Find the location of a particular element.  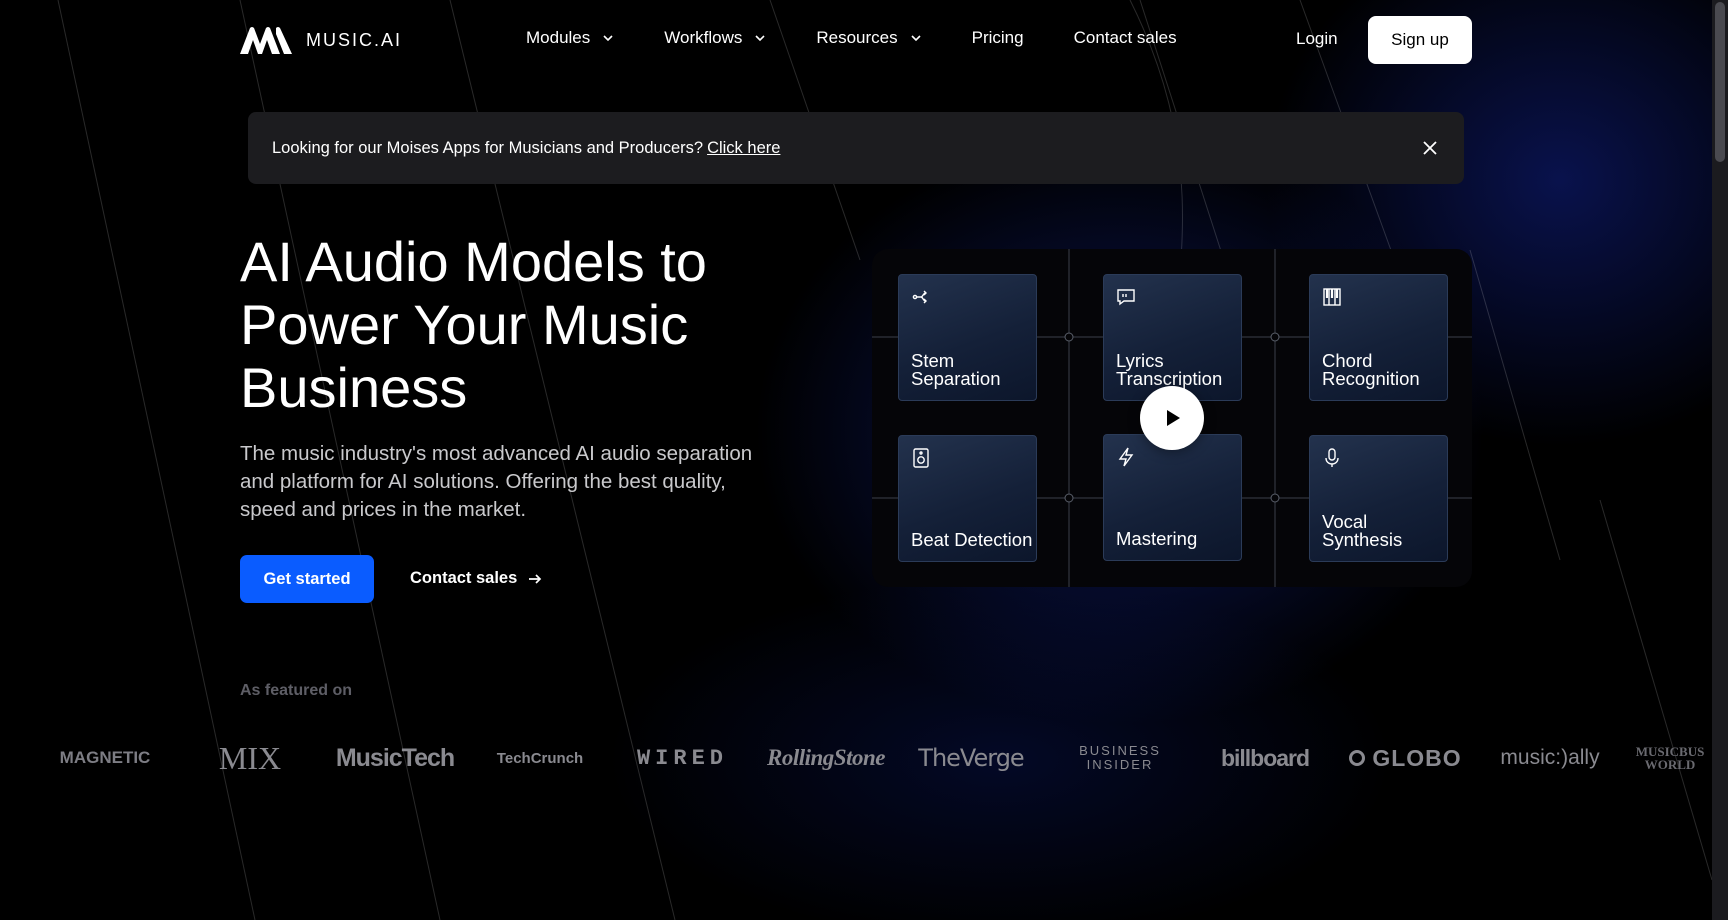

play-icon is located at coordinates (1173, 418).